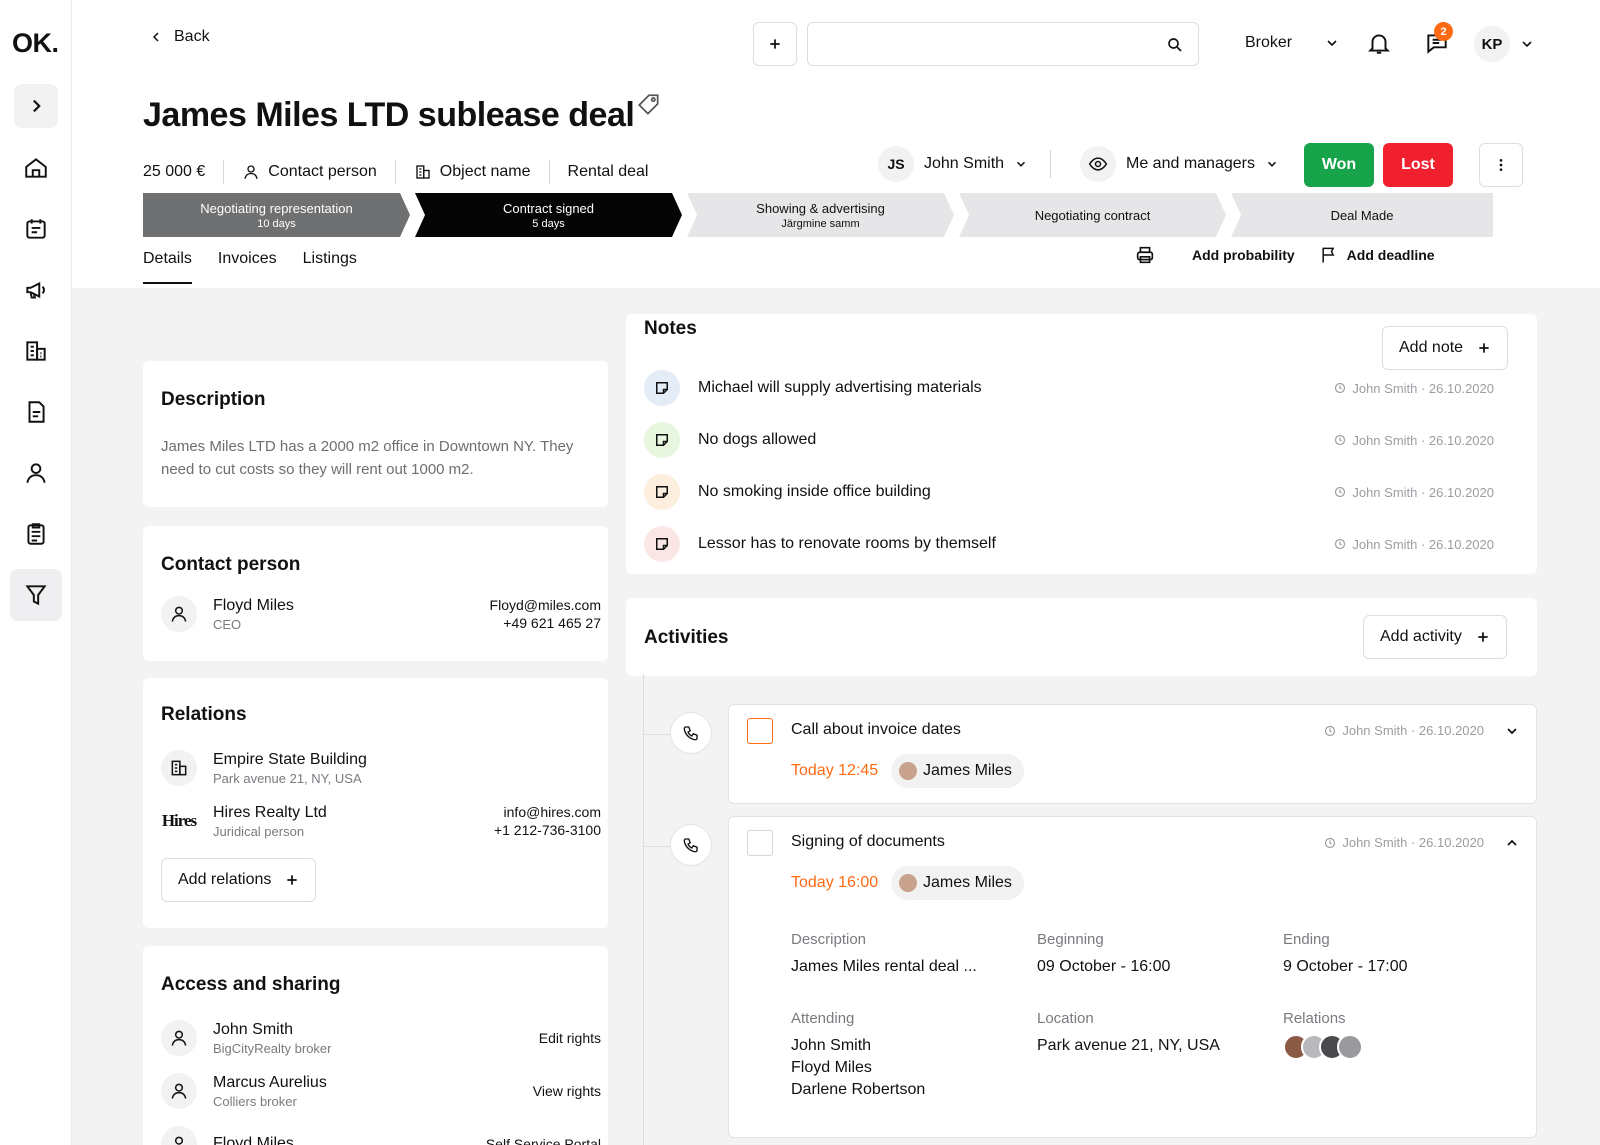 The image size is (1600, 1145). Describe the element at coordinates (1512, 843) in the screenshot. I see `chevron-up-icon` at that location.